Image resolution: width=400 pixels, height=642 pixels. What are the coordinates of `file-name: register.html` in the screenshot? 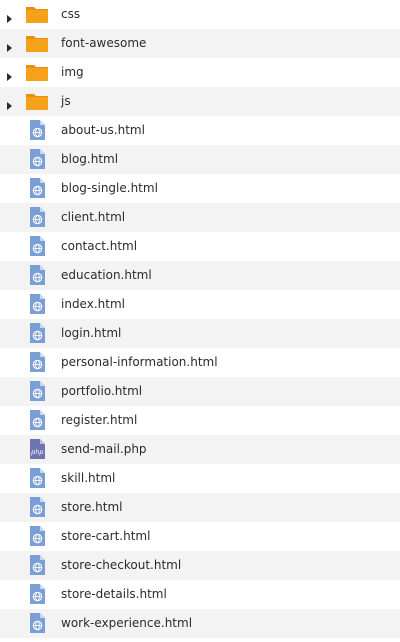 It's located at (99, 420).